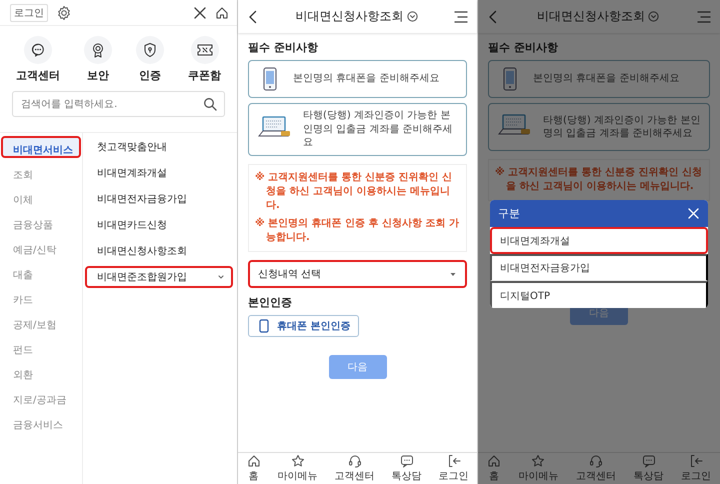 The width and height of the screenshot is (720, 484). Describe the element at coordinates (41, 247) in the screenshot. I see `category-item: 예금/신탁` at that location.